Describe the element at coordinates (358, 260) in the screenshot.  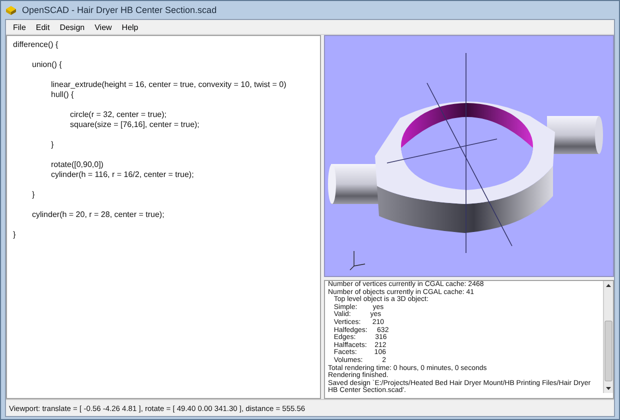
I see `axes-indicator-icon` at that location.